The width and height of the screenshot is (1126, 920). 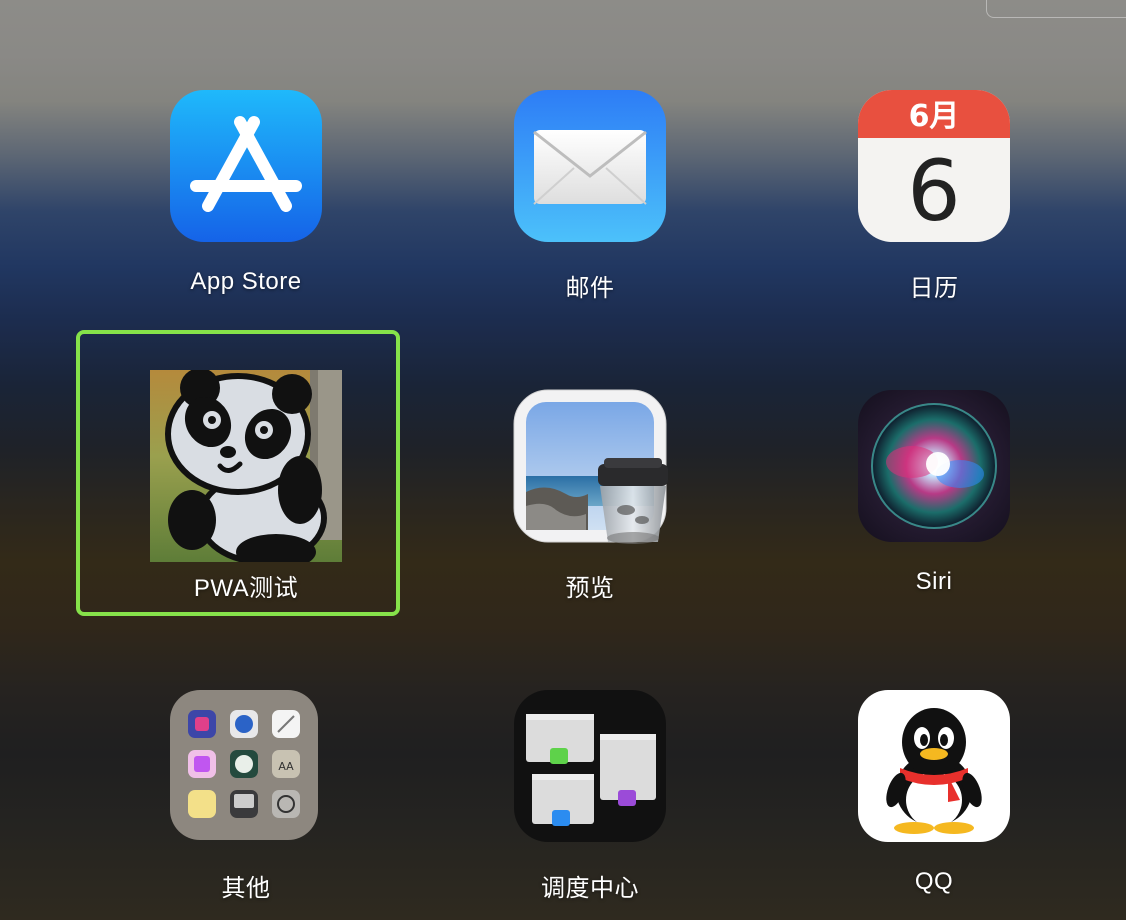 I want to click on app-label: 其他, so click(x=246, y=888).